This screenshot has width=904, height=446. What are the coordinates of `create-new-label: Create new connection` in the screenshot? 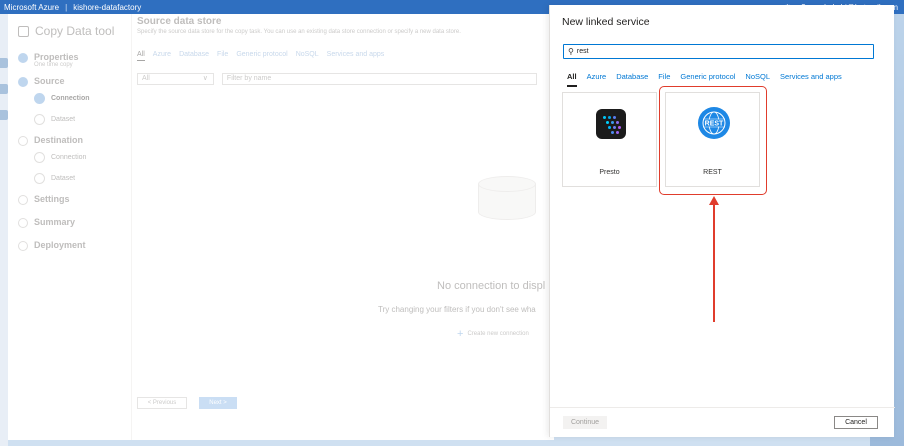 It's located at (498, 334).